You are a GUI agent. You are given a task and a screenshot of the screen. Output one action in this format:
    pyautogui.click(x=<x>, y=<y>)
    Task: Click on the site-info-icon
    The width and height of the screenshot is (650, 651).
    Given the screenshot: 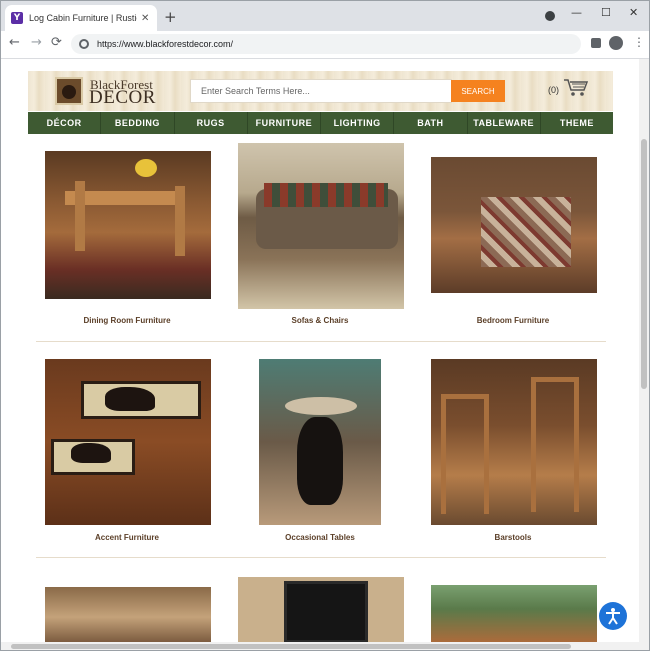 What is the action you would take?
    pyautogui.click(x=84, y=44)
    